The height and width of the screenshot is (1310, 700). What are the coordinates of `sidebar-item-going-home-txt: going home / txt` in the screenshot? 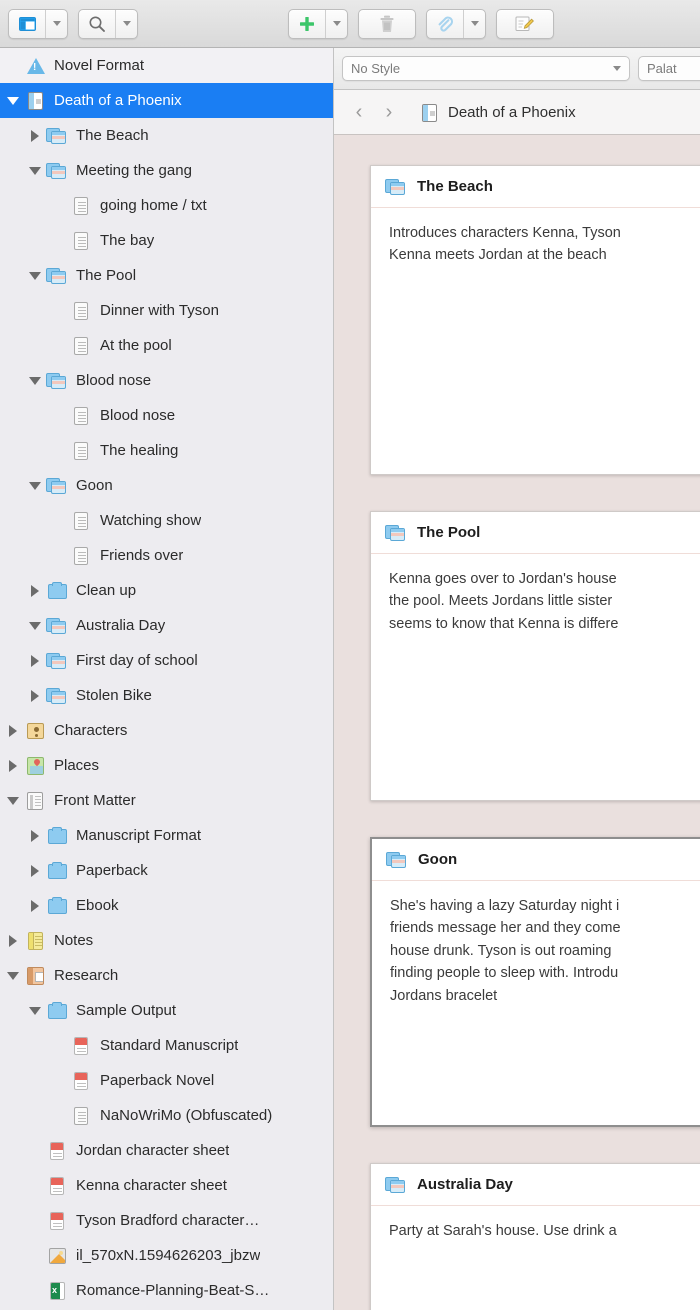 It's located at (166, 205).